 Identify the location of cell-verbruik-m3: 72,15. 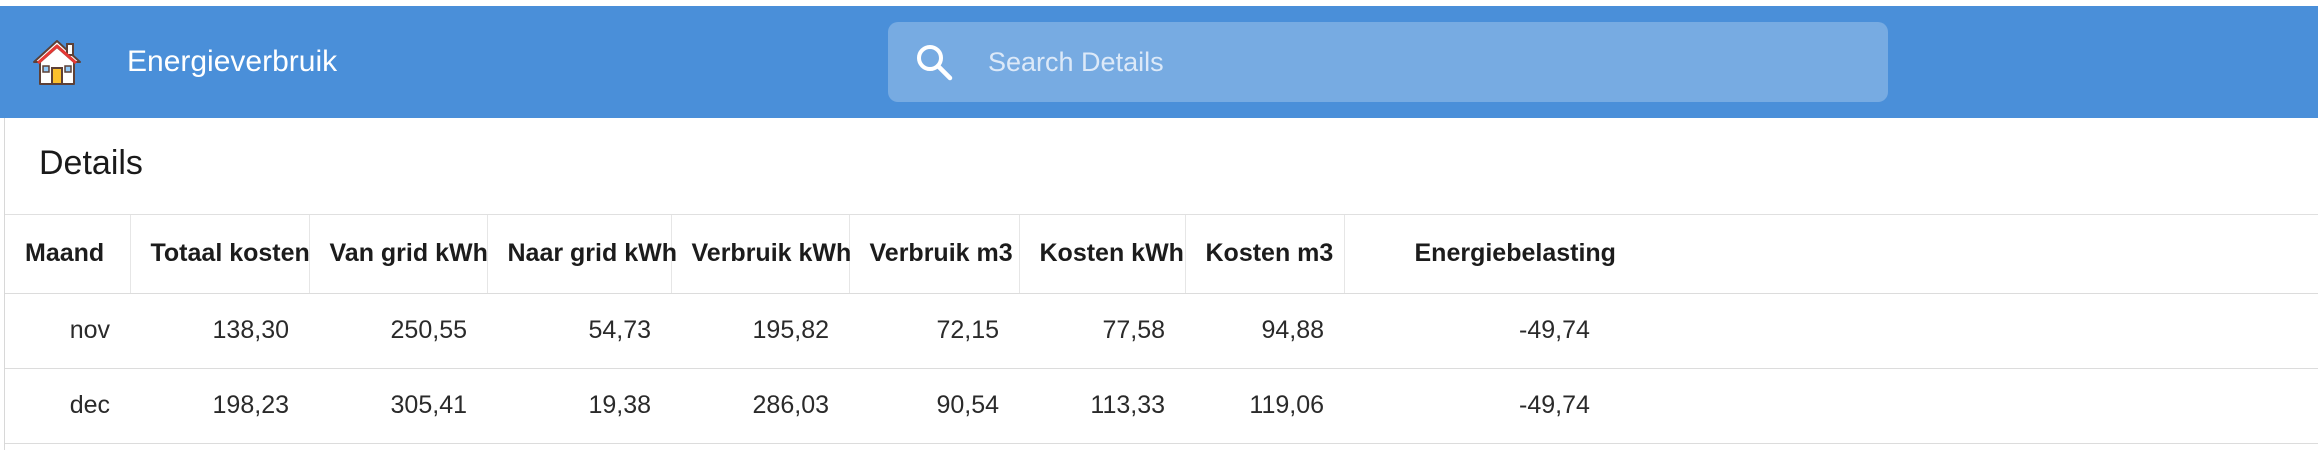
(934, 331).